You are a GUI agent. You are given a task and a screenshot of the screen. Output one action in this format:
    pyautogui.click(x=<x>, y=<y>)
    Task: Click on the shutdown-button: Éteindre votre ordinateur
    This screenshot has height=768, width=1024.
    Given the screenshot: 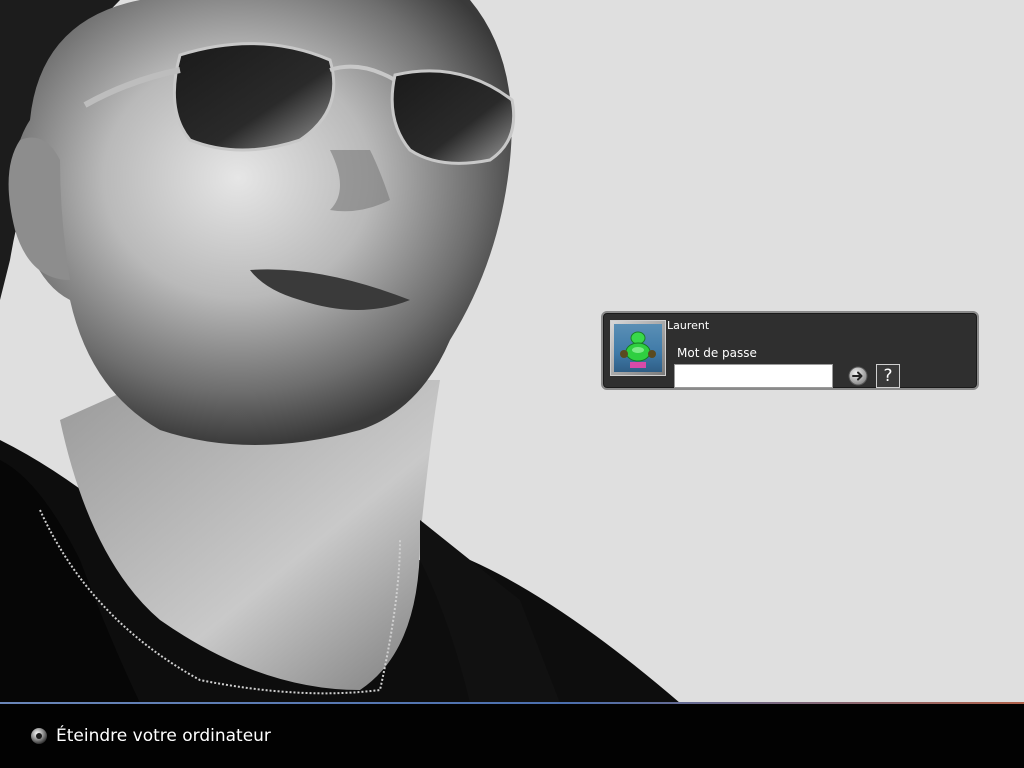 What is the action you would take?
    pyautogui.click(x=150, y=736)
    